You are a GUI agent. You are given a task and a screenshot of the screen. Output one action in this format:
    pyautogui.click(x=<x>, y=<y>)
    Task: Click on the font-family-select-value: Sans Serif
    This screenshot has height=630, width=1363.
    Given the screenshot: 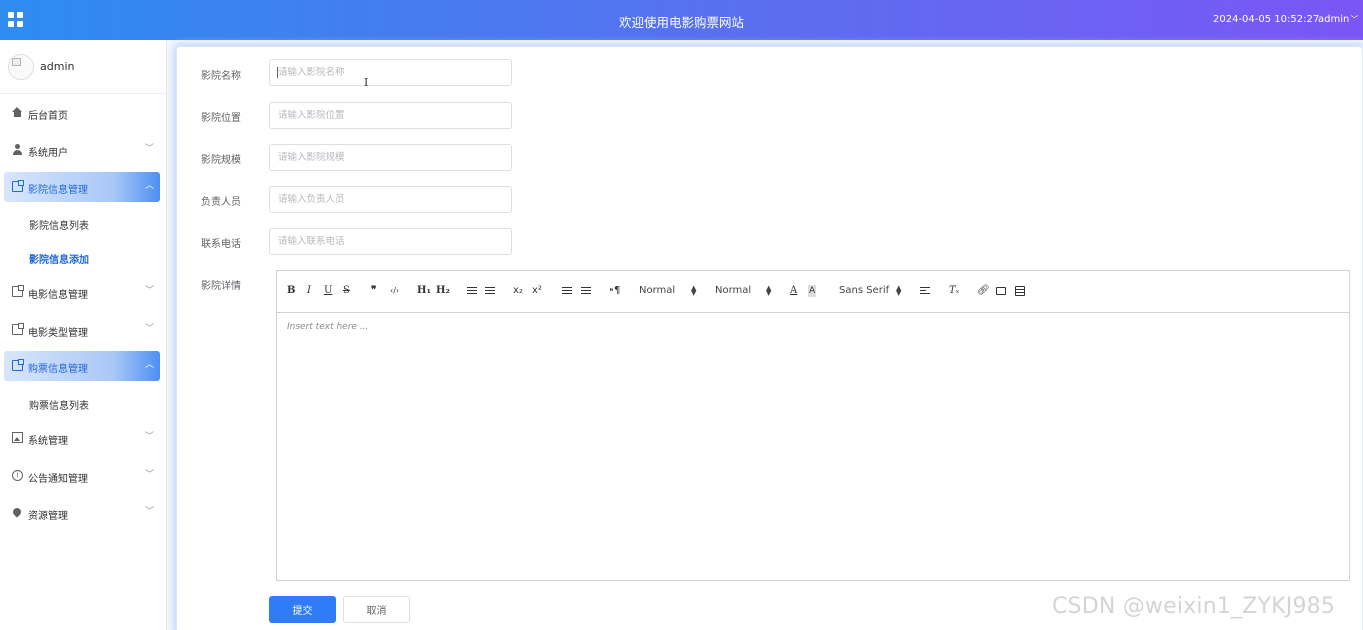 What is the action you would take?
    pyautogui.click(x=864, y=290)
    